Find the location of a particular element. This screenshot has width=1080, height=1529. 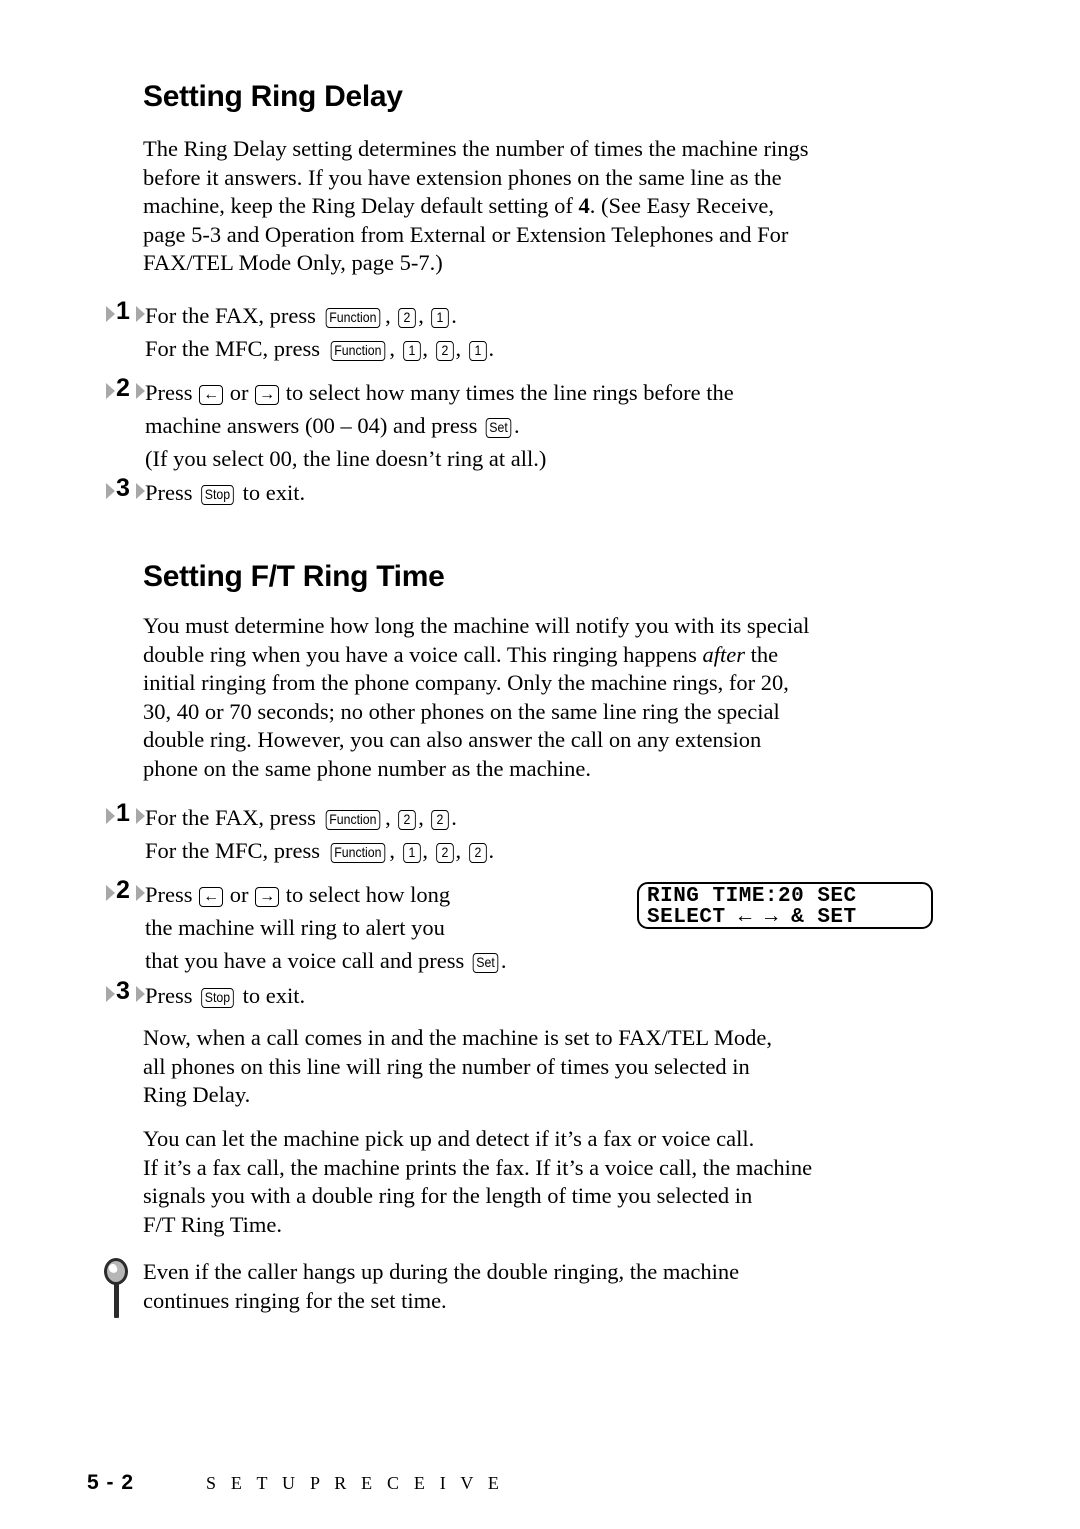

magnifier-icon is located at coordinates (116, 1289).